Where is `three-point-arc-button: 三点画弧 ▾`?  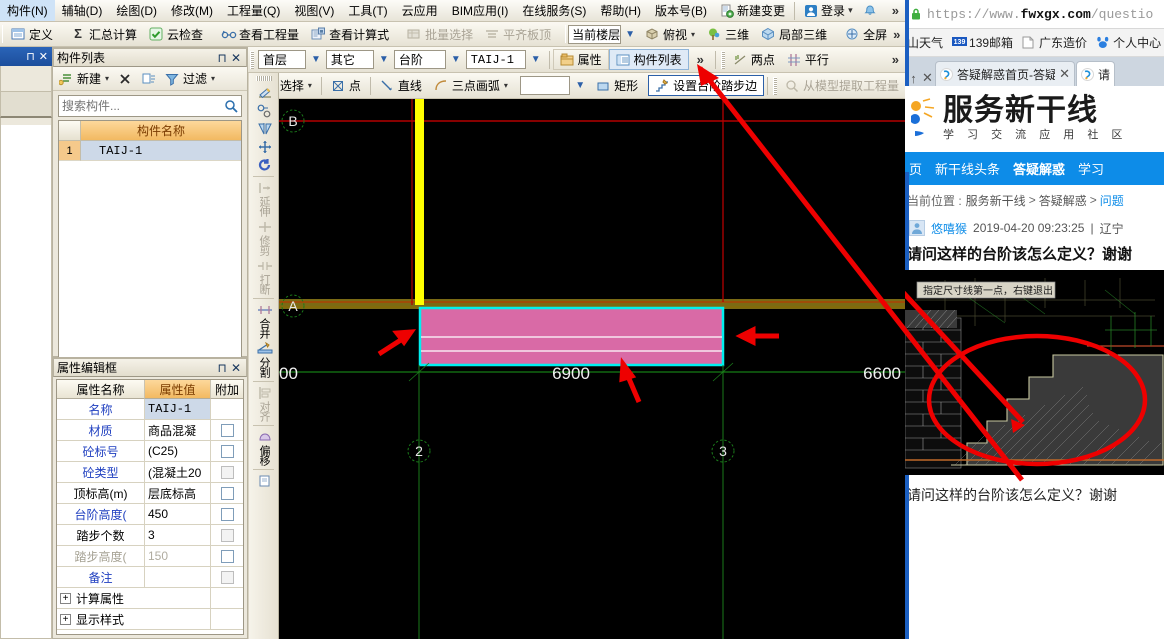
three-point-arc-button: 三点画弧 ▾ is located at coordinates (471, 85).